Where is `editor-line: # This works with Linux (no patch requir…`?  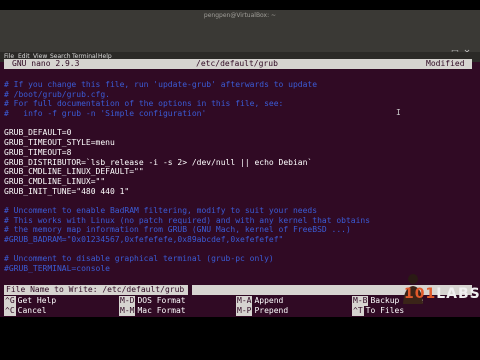
editor-line: # This works with Linux (no patch requir… is located at coordinates (238, 221).